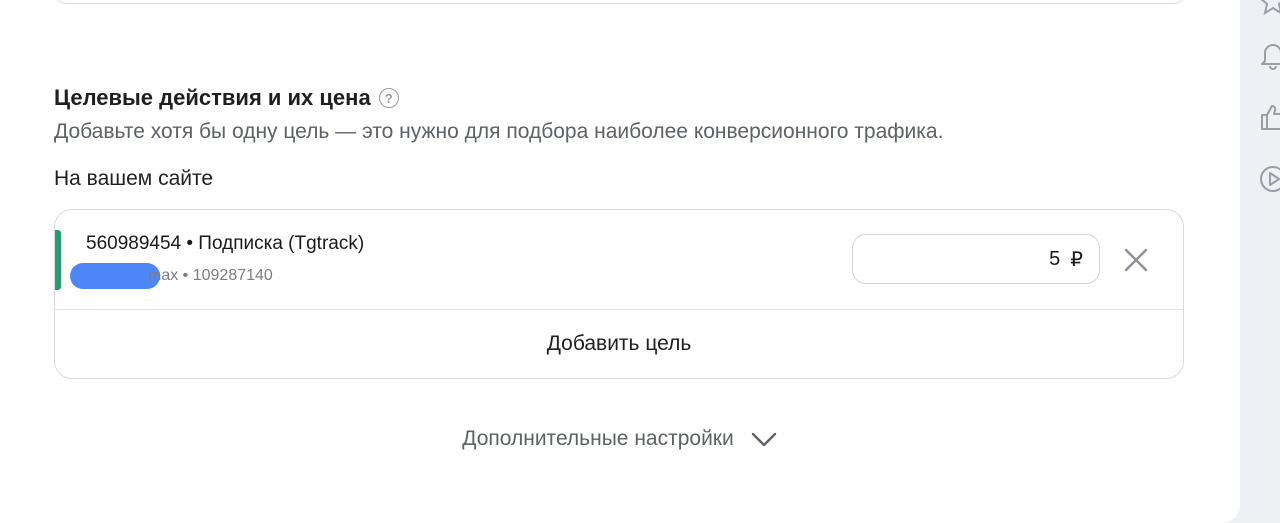 The width and height of the screenshot is (1280, 523). I want to click on goal-meta: max • 109287140, so click(171, 276).